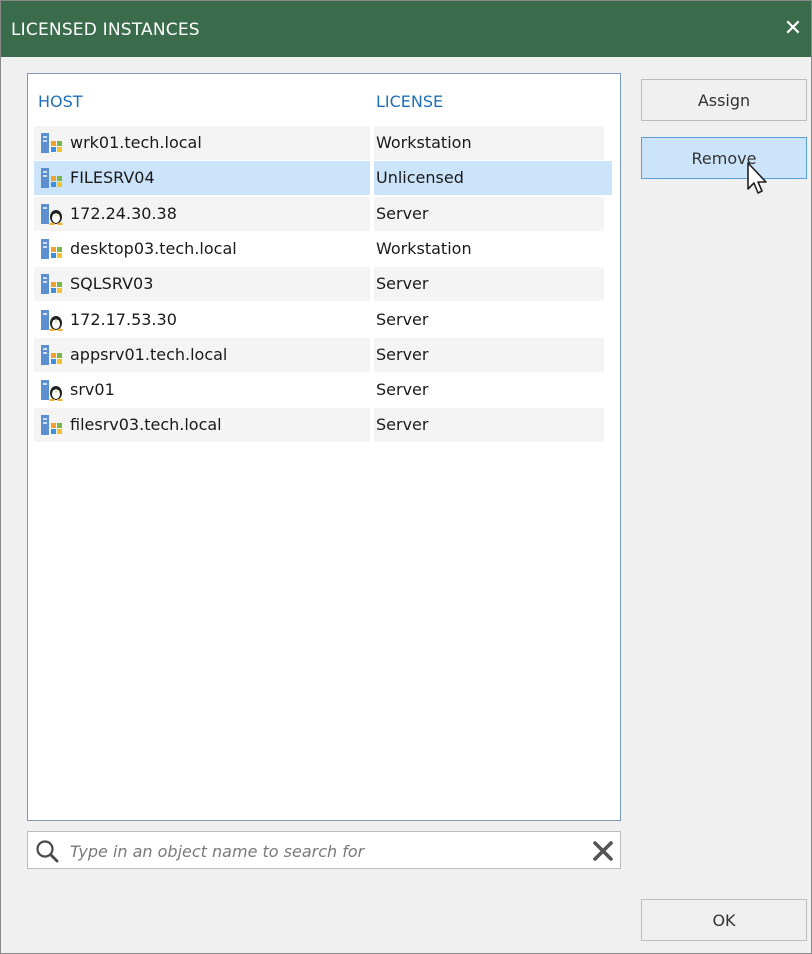 Image resolution: width=812 pixels, height=954 pixels. I want to click on host-cell: desktop03.tech.local, so click(203, 249).